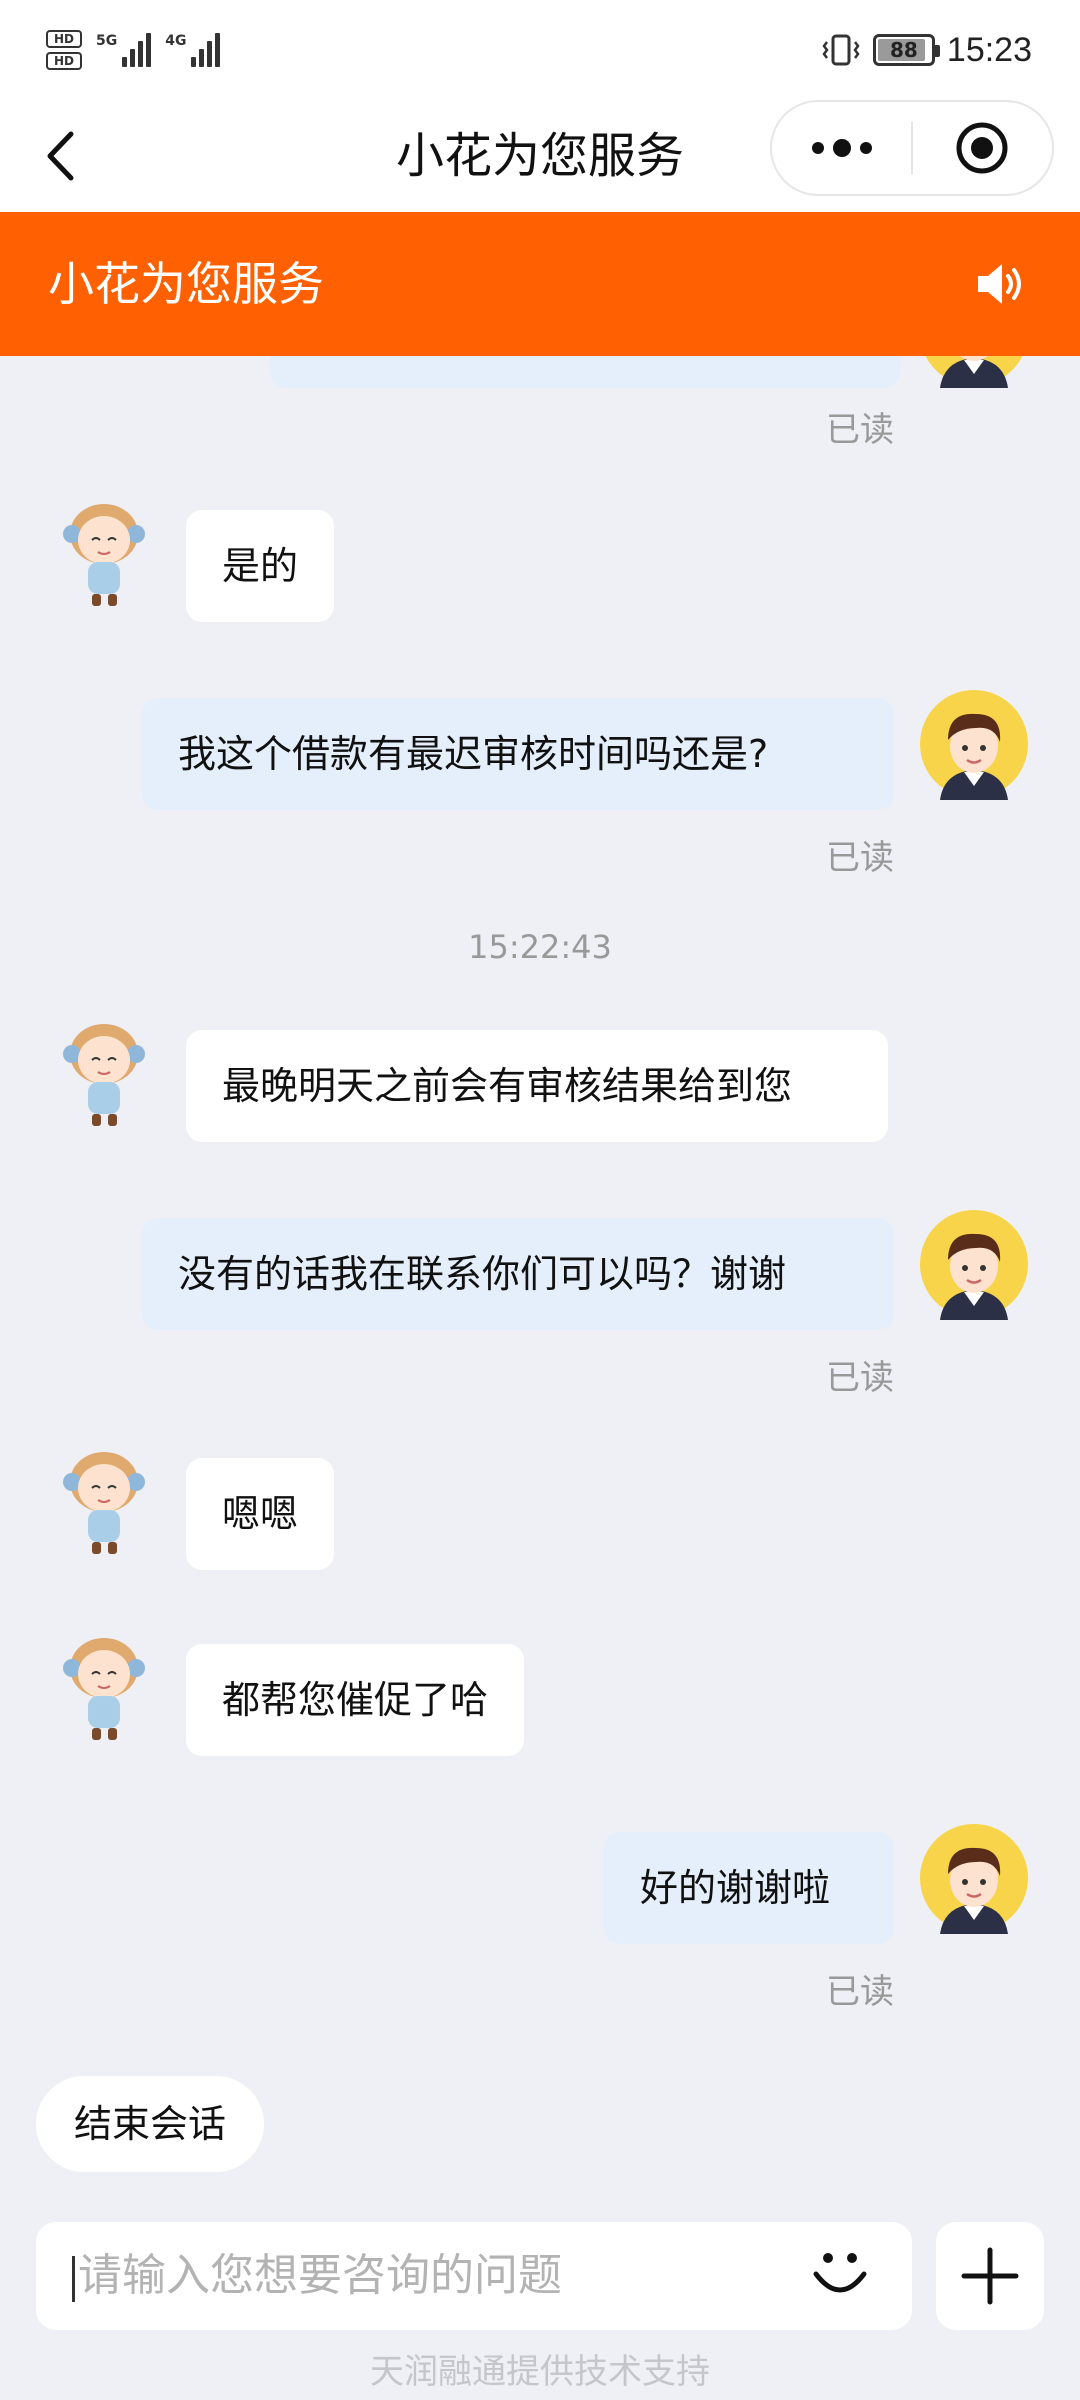  I want to click on more-button, so click(841, 148).